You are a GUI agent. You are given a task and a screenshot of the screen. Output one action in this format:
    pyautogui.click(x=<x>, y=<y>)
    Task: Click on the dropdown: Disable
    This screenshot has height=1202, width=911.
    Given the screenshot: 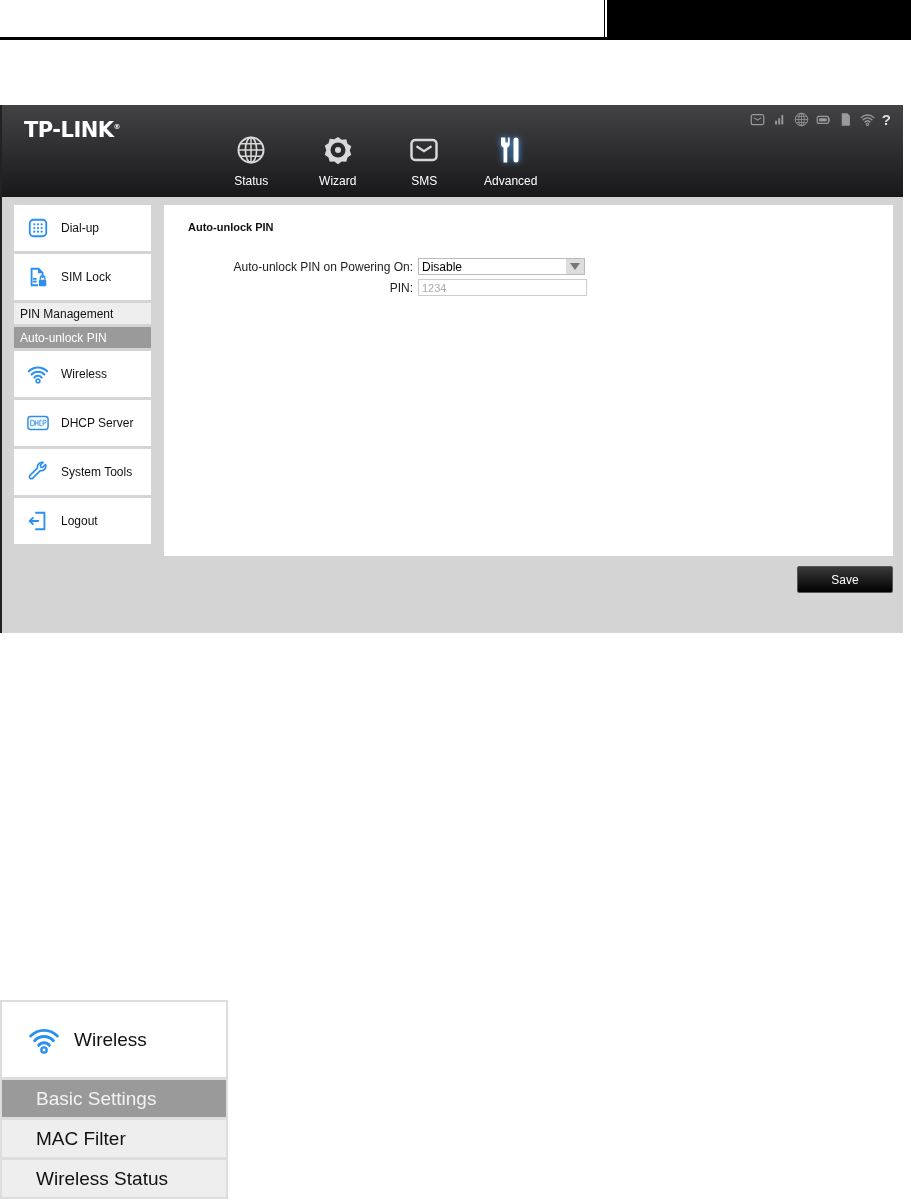 What is the action you would take?
    pyautogui.click(x=501, y=266)
    